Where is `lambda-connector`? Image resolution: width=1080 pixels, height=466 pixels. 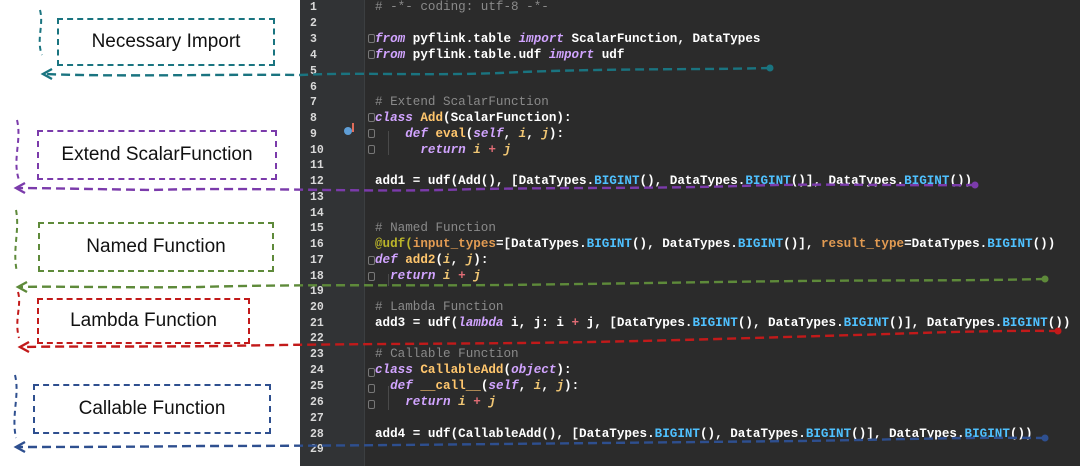
lambda-connector is located at coordinates (540, 339).